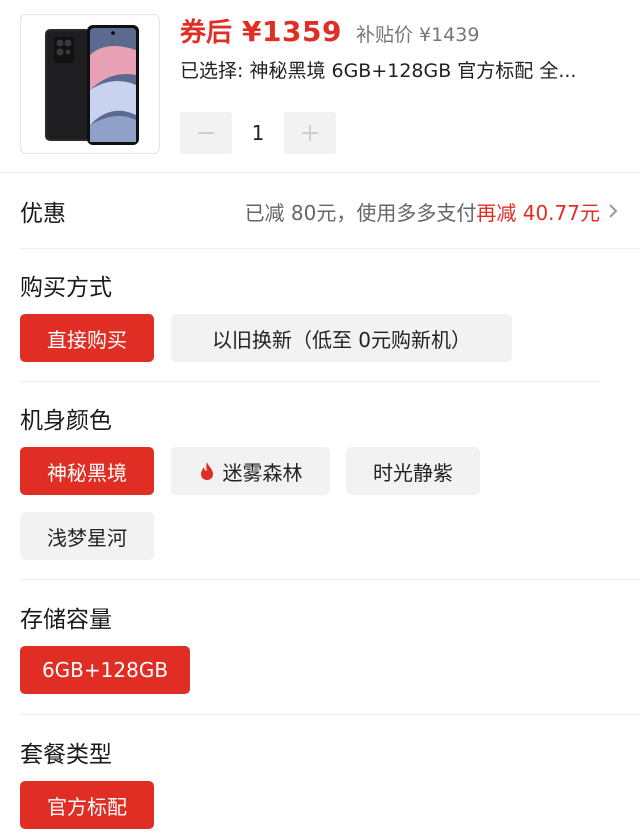 The width and height of the screenshot is (640, 835). Describe the element at coordinates (87, 338) in the screenshot. I see `purchase-option-direct: 直接购买` at that location.